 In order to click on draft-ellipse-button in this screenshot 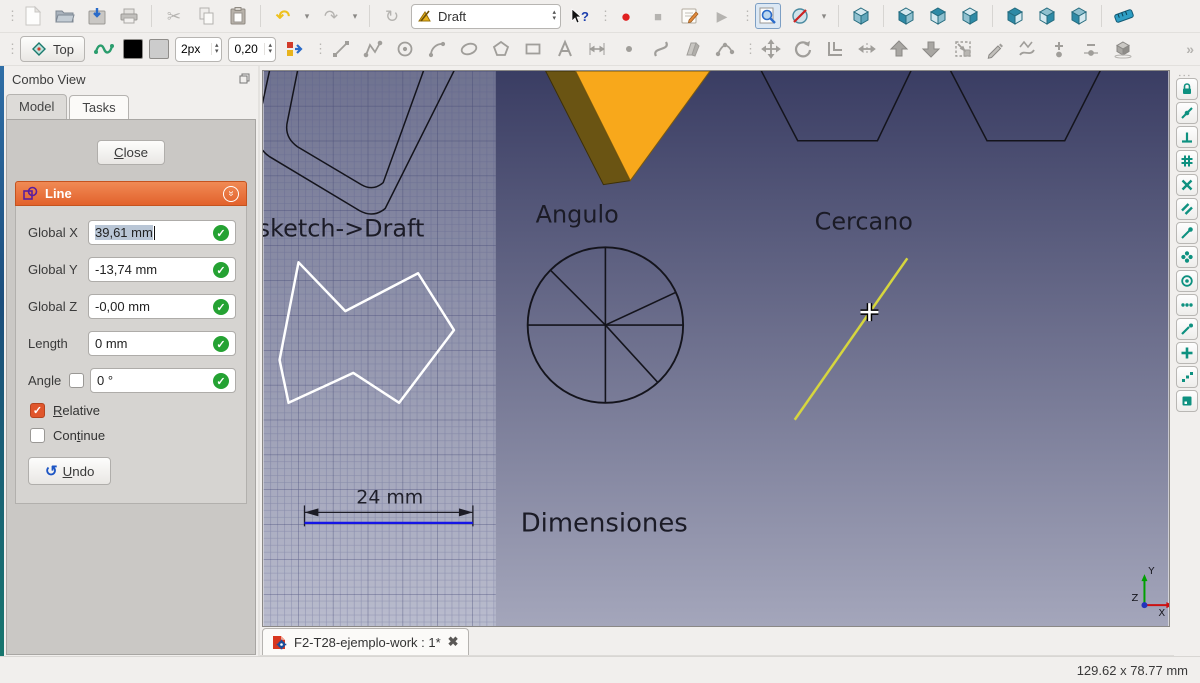, I will do `click(469, 49)`.